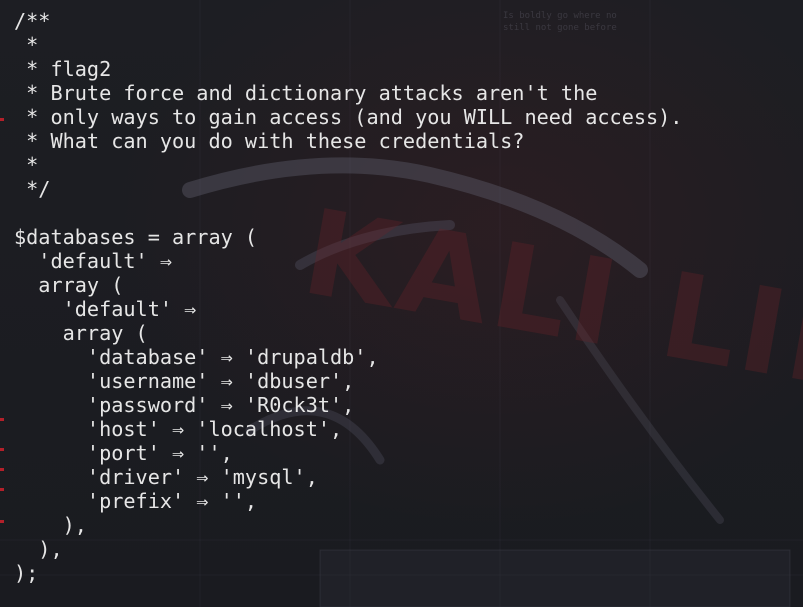 The image size is (803, 607). Describe the element at coordinates (32, 21) in the screenshot. I see `terminal-line: /**` at that location.